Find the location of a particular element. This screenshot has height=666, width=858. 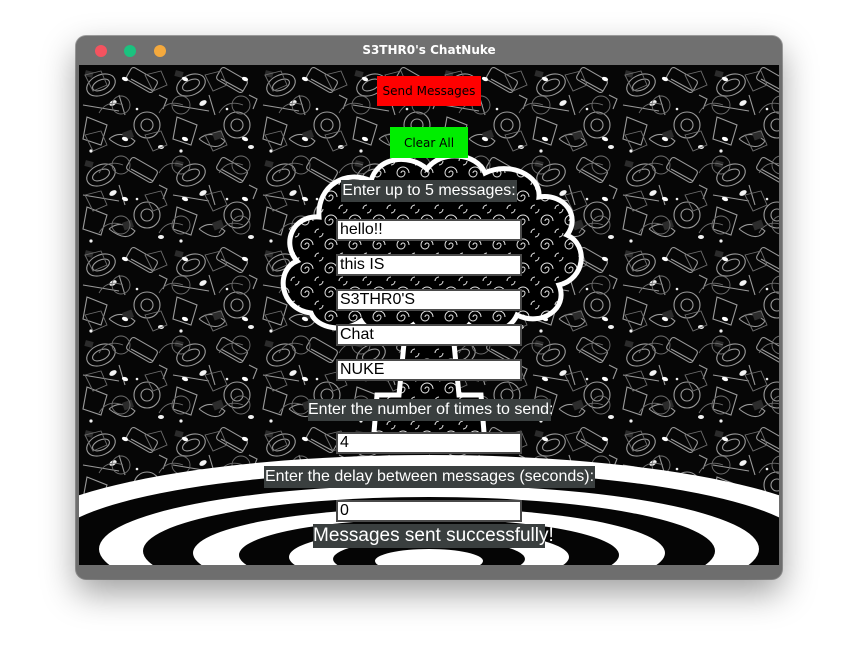

send-messages-button: Send Messages is located at coordinates (429, 91).